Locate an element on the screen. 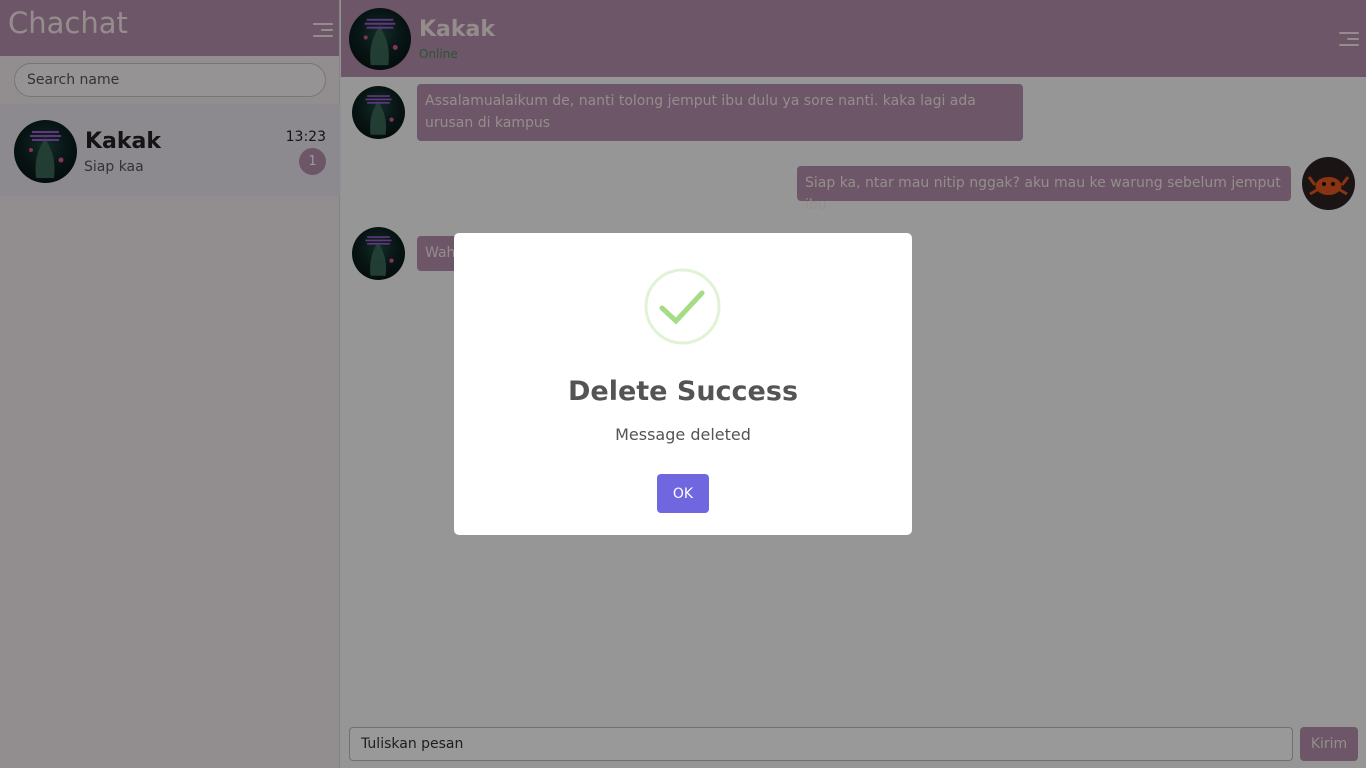 This screenshot has width=1366, height=768. ok-button: OK is located at coordinates (683, 493).